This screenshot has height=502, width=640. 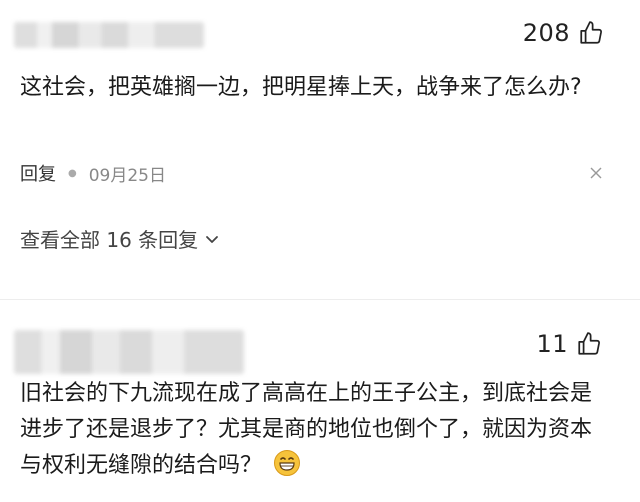 I want to click on comment-meta: 回复 ● 09月25日, so click(x=312, y=173).